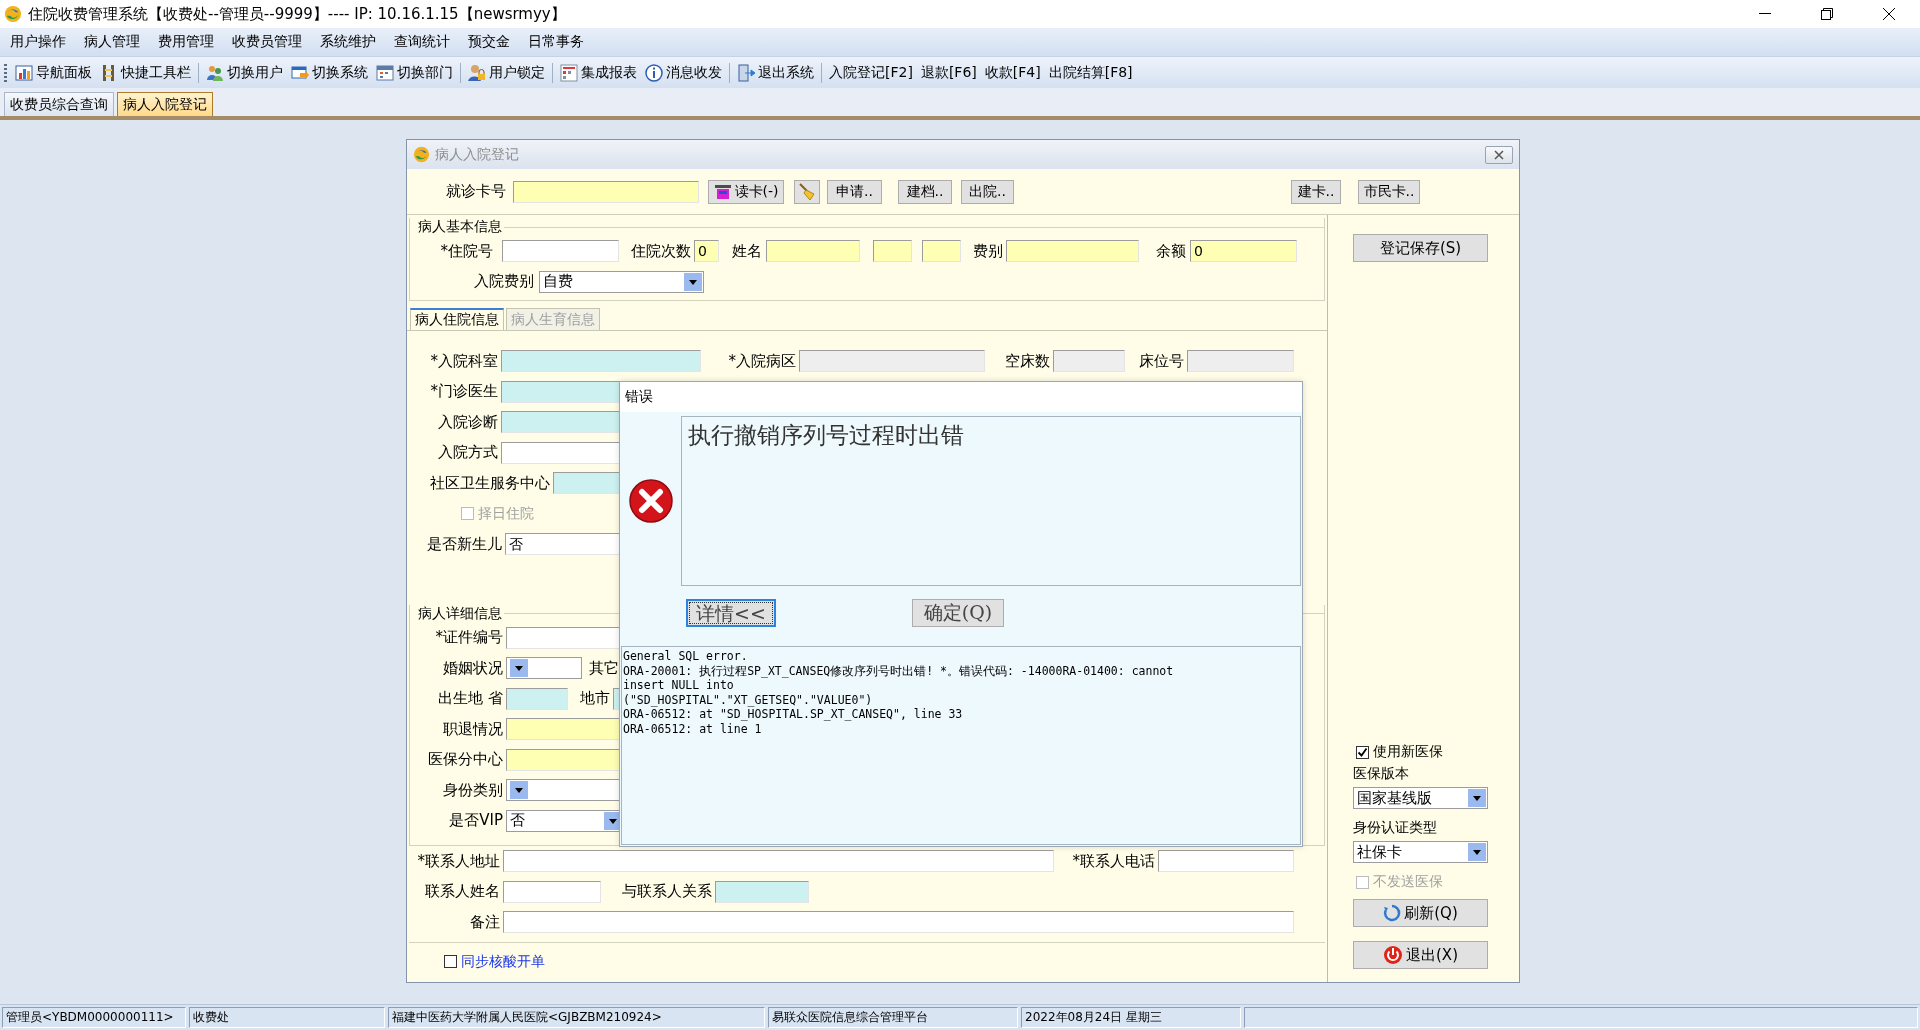 The image size is (1920, 1030). I want to click on clear-button, so click(807, 191).